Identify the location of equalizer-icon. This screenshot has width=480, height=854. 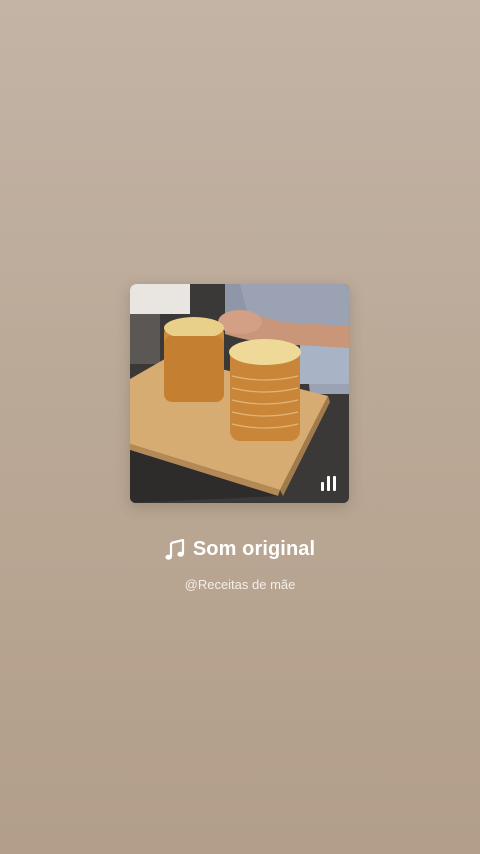
(328, 483).